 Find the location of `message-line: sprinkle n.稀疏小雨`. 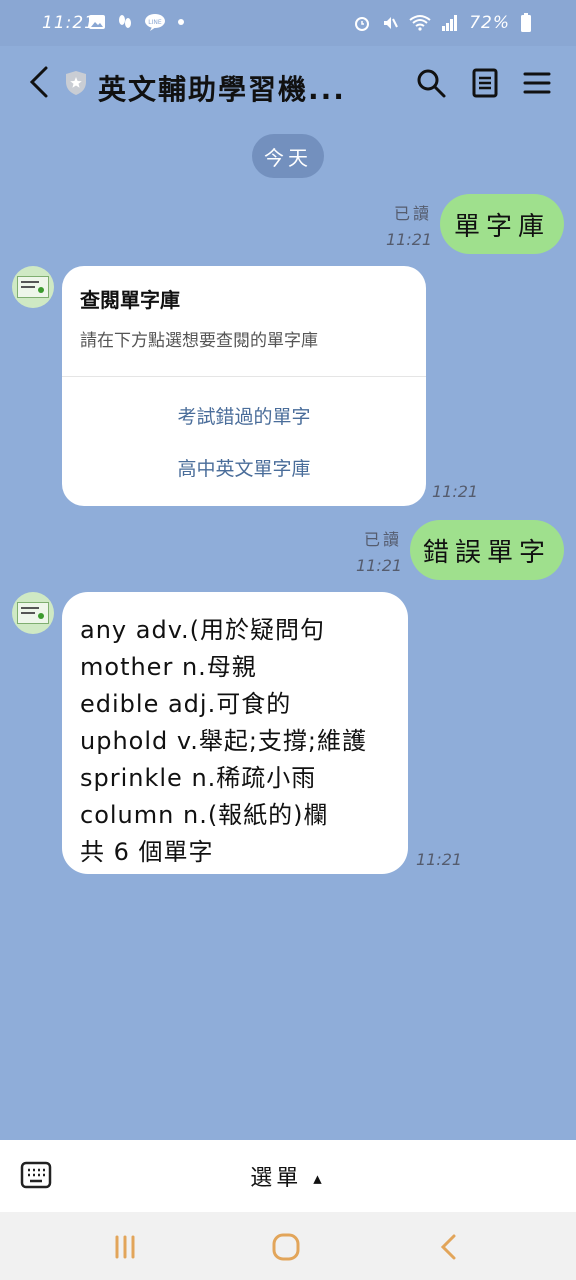

message-line: sprinkle n.稀疏小雨 is located at coordinates (198, 778).